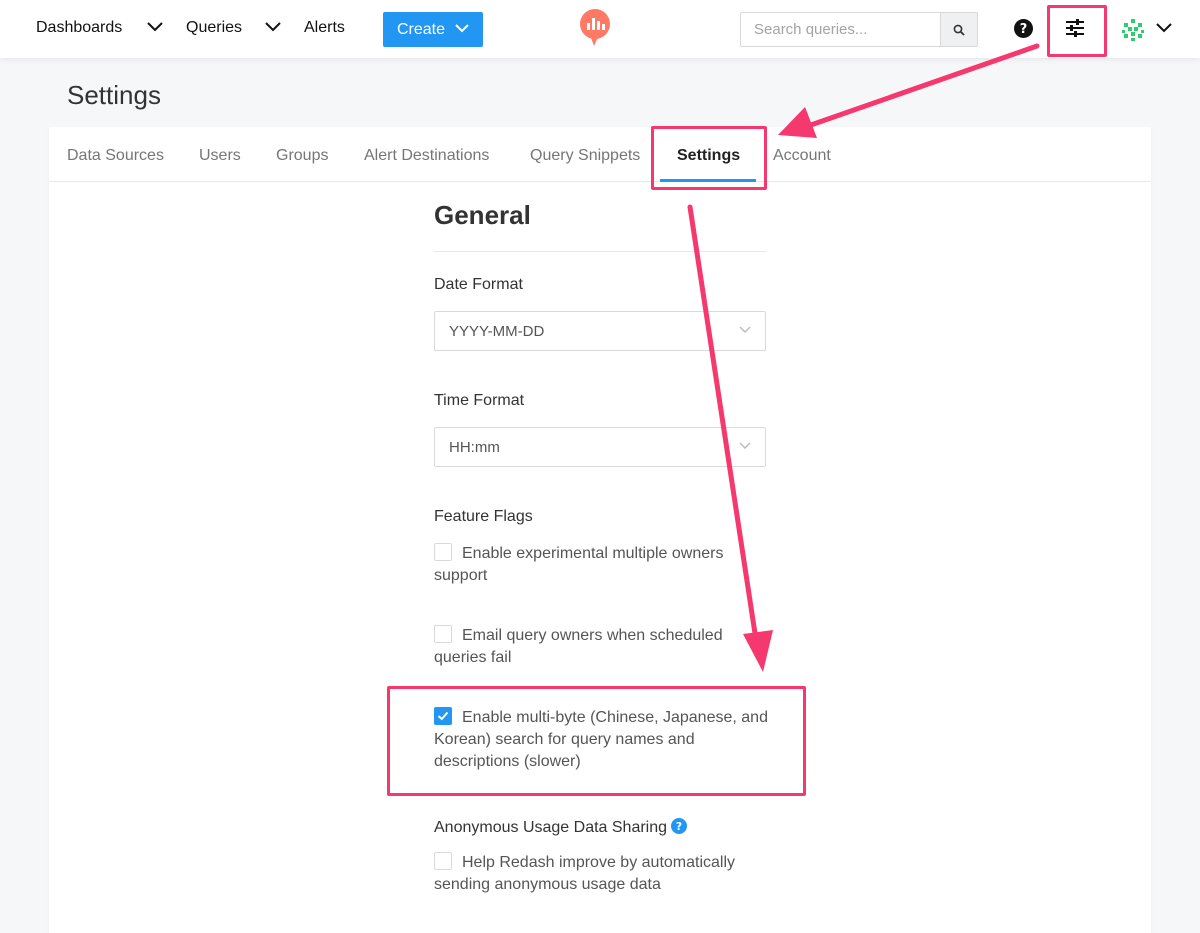 The height and width of the screenshot is (933, 1200). Describe the element at coordinates (709, 158) in the screenshot. I see `highlight-box-settings-tab` at that location.